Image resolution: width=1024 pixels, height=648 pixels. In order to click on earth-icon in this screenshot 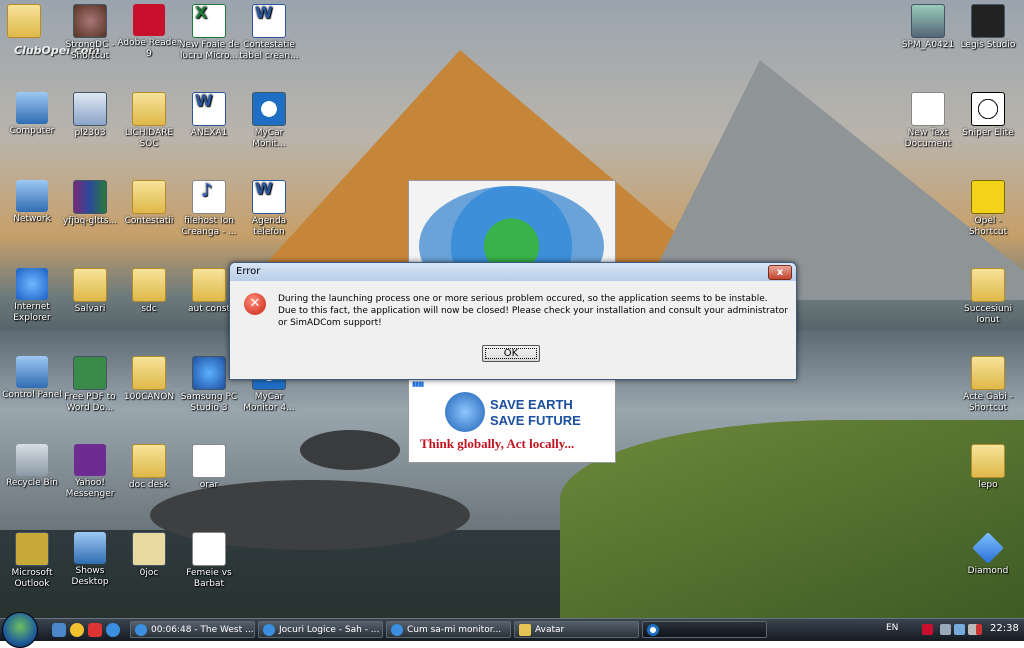, I will do `click(465, 412)`.